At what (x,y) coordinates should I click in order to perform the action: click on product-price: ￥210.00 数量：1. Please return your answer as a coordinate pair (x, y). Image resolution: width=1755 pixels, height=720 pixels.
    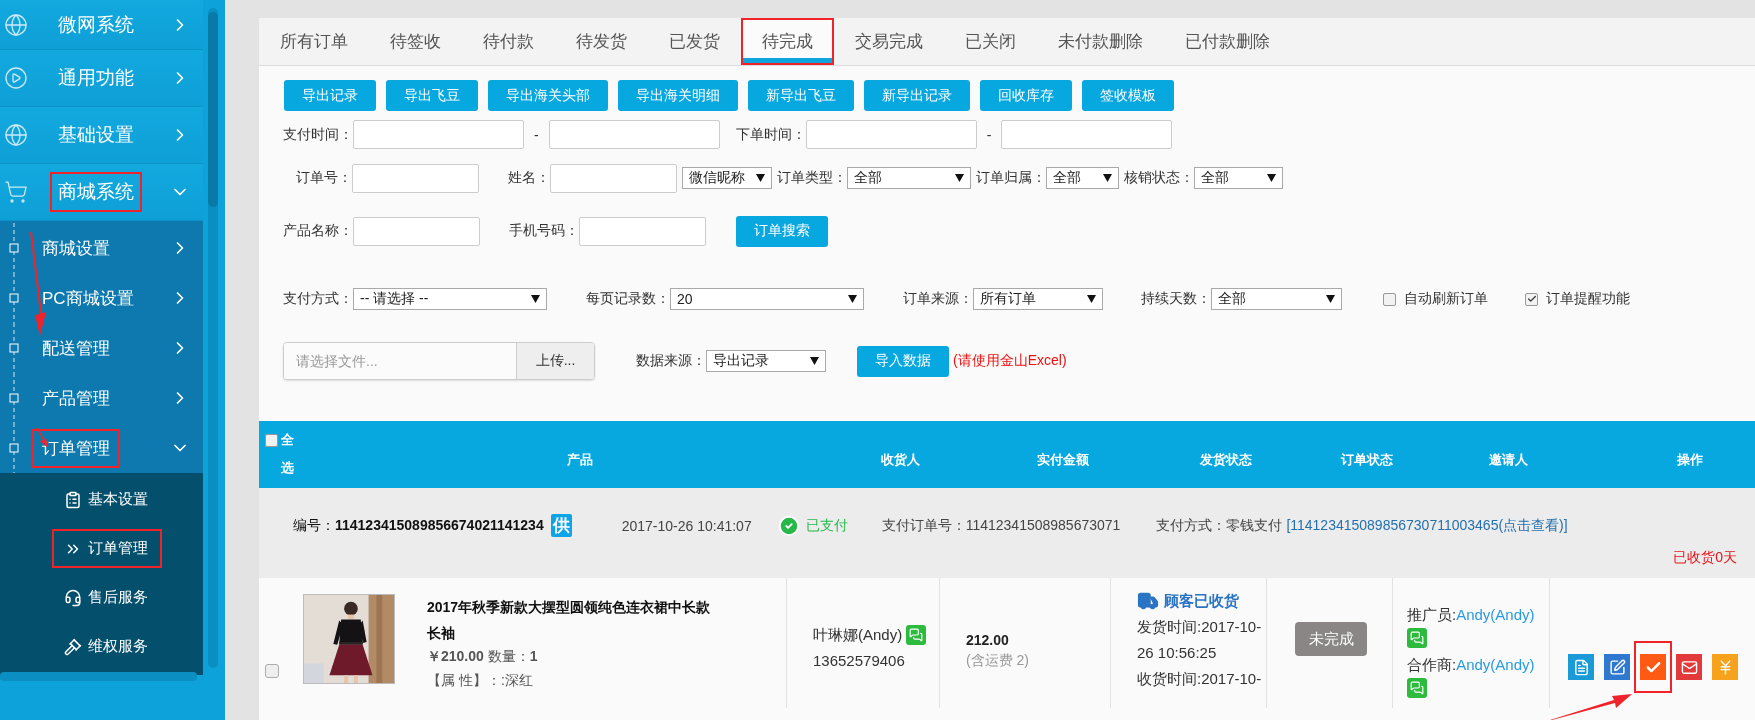
    Looking at the image, I should click on (483, 657).